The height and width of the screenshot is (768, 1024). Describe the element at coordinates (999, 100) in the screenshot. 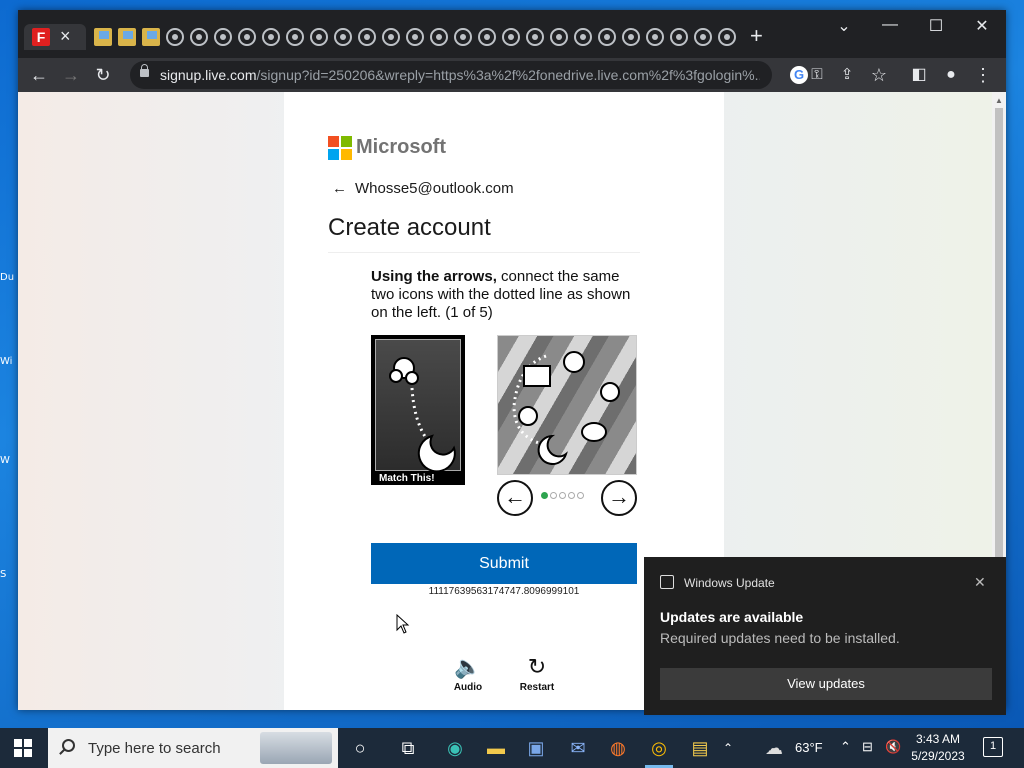

I see `scroll-up-icon: ▲` at that location.